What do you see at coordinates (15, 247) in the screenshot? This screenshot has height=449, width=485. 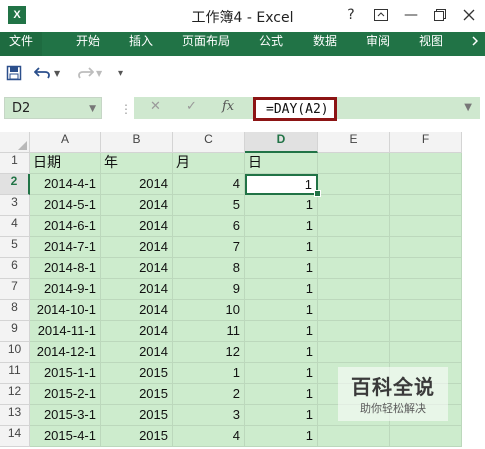 I see `row-header: 5` at bounding box center [15, 247].